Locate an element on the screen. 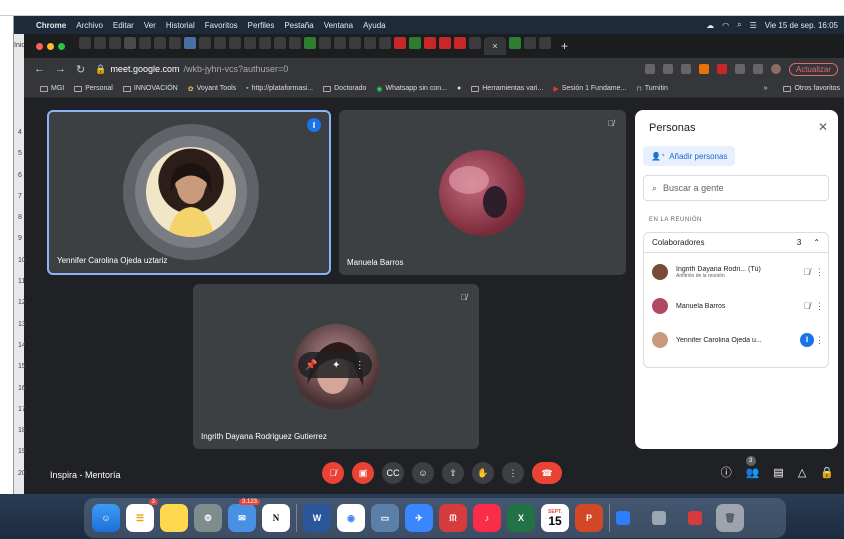  camera-toggle-button: ▣̸ is located at coordinates (363, 473).